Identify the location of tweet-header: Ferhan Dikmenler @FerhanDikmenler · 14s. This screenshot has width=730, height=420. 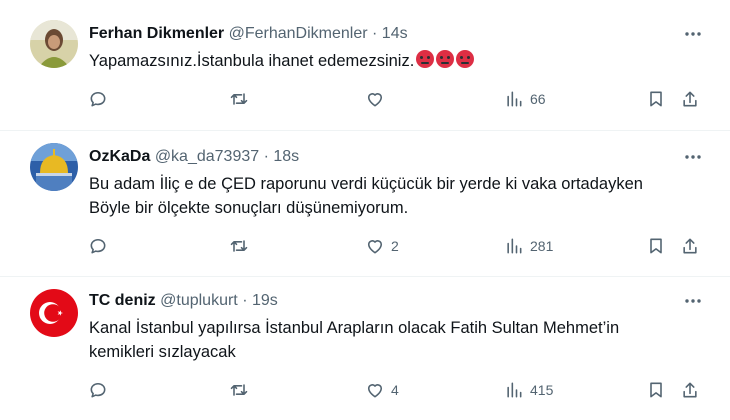
(248, 34).